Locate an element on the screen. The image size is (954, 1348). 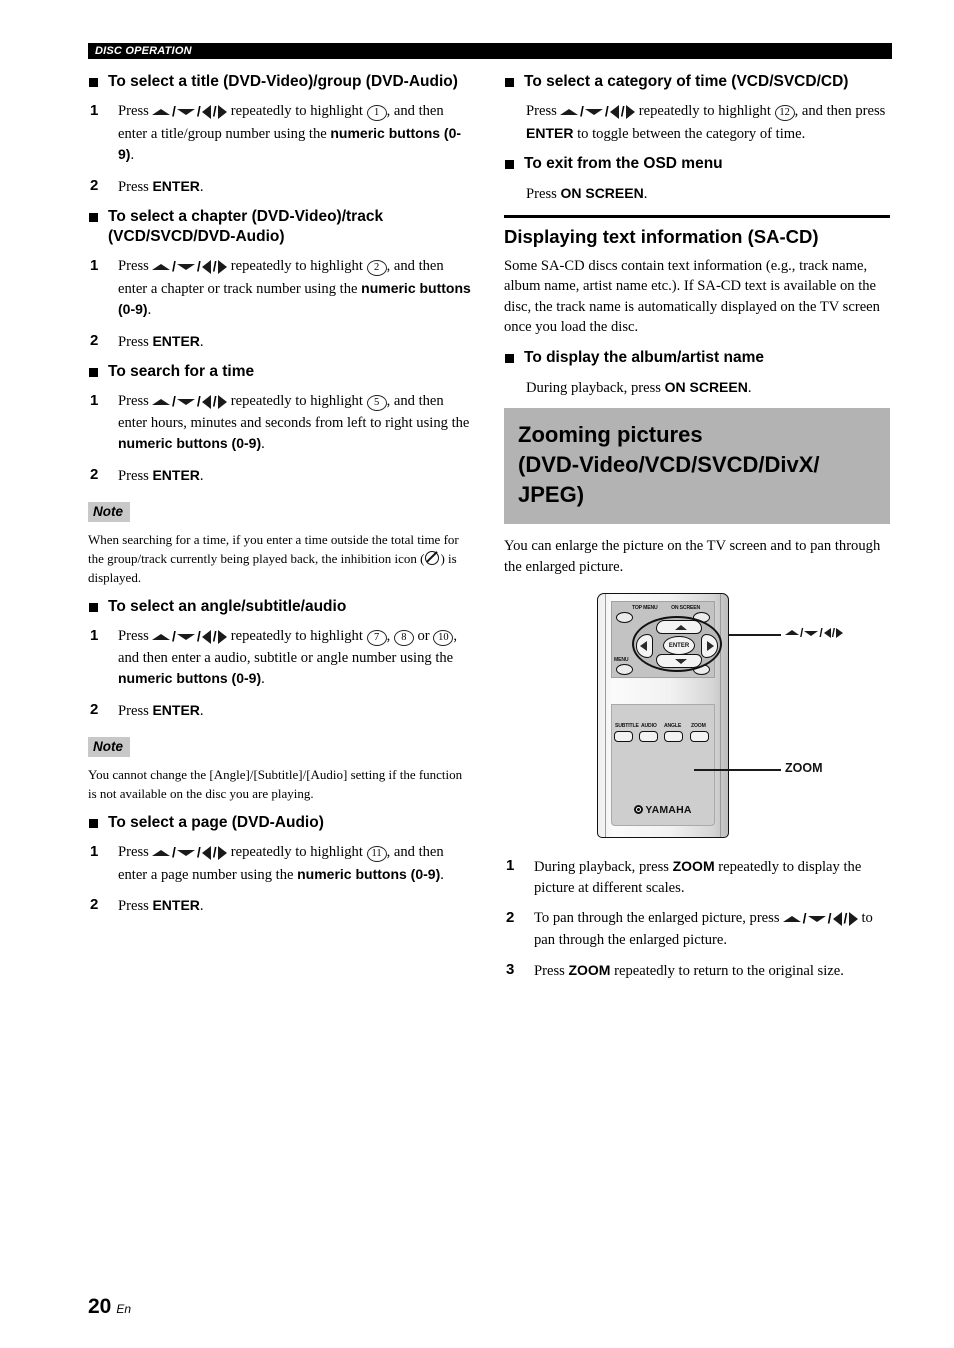
section-divider-rule is located at coordinates (697, 216).